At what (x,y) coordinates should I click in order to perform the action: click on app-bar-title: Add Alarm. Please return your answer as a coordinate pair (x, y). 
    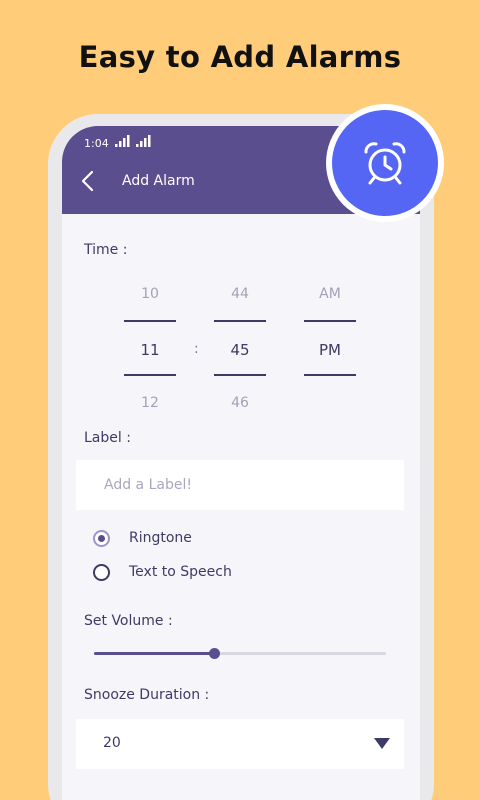
    Looking at the image, I should click on (158, 181).